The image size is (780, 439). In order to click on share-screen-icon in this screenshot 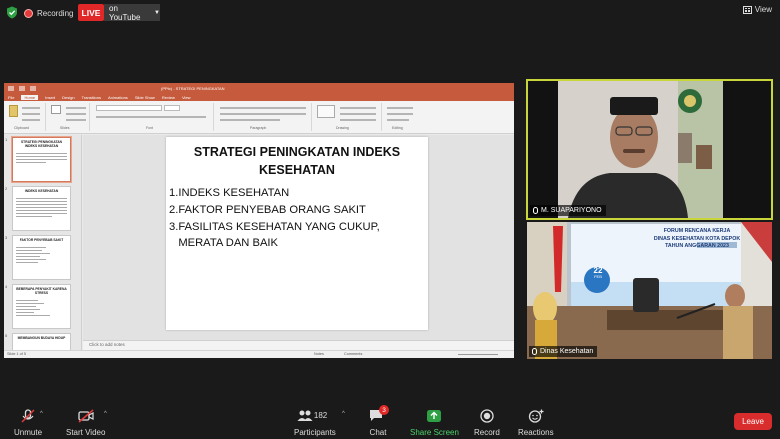, I will do `click(434, 416)`.